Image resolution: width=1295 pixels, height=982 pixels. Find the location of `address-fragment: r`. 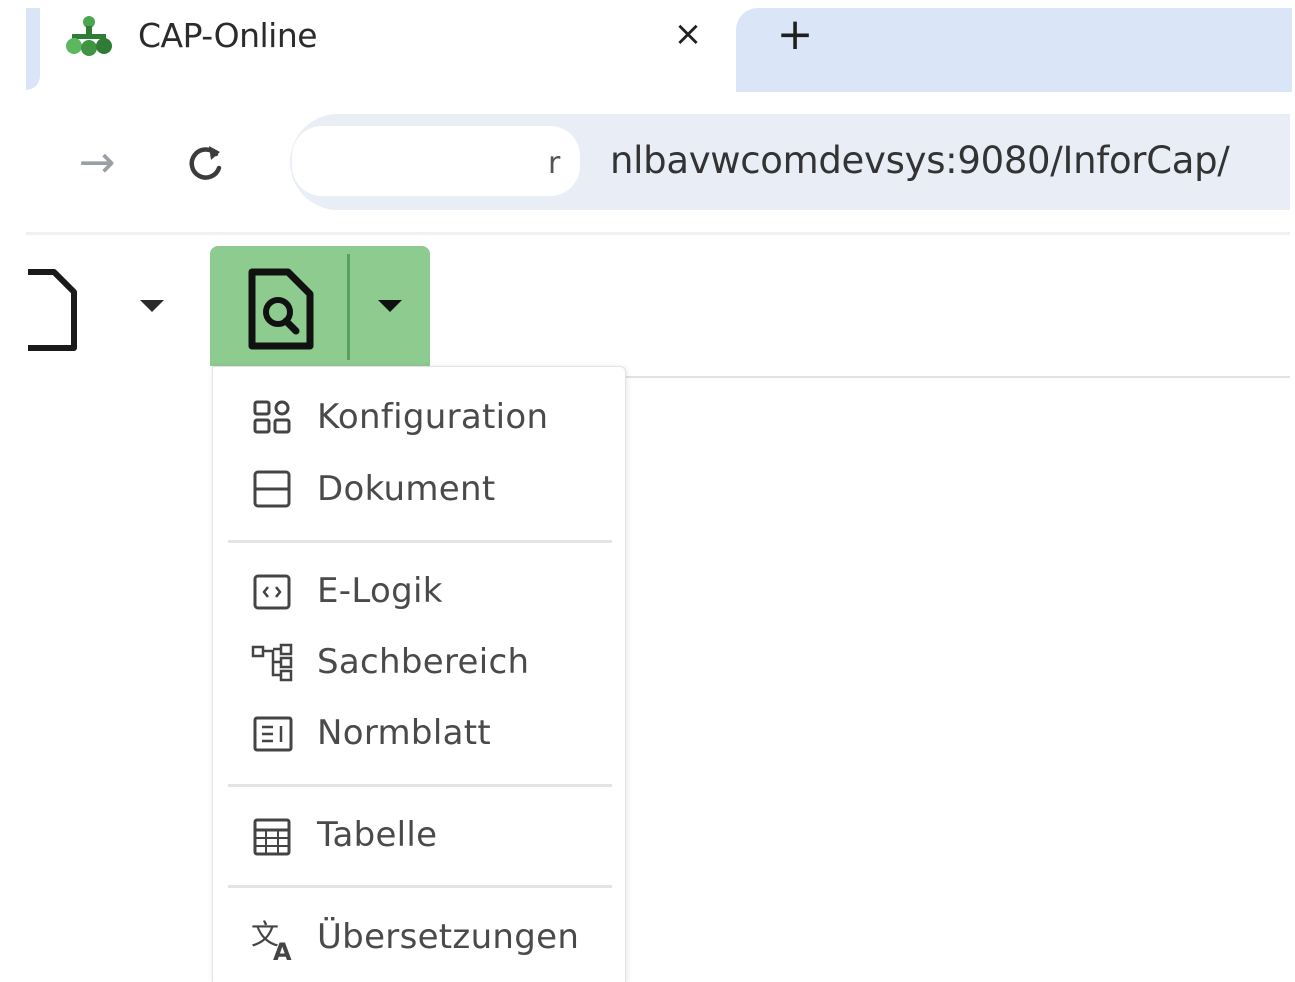

address-fragment: r is located at coordinates (554, 163).